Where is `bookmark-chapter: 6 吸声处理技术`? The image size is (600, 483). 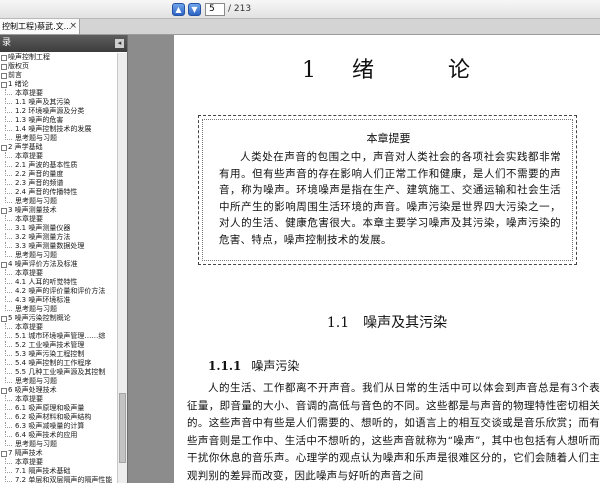
bookmark-chapter: 6 吸声处理技术 is located at coordinates (59, 390).